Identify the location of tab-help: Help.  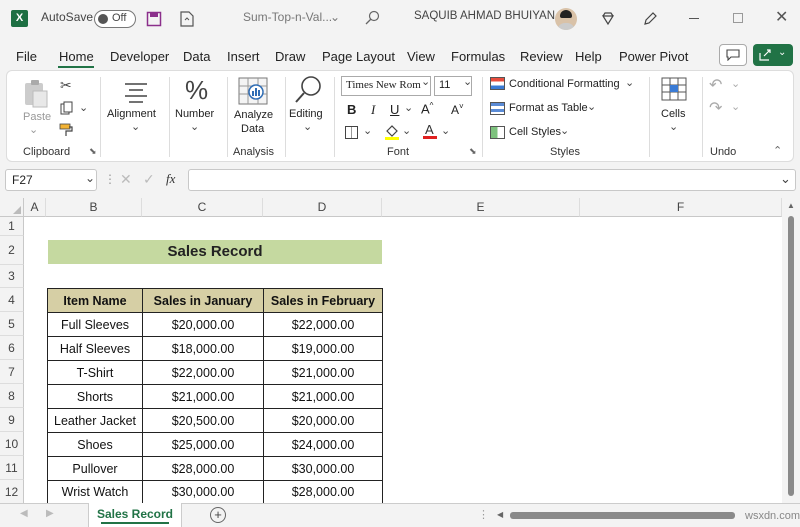
(588, 56).